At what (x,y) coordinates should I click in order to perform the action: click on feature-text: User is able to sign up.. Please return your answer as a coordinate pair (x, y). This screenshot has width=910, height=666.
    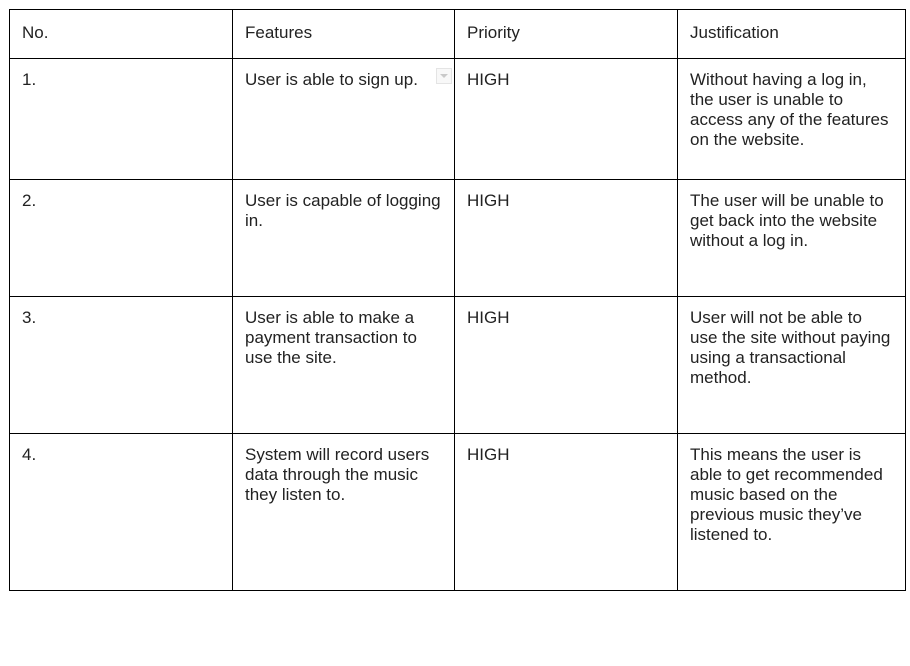
    Looking at the image, I should click on (331, 79).